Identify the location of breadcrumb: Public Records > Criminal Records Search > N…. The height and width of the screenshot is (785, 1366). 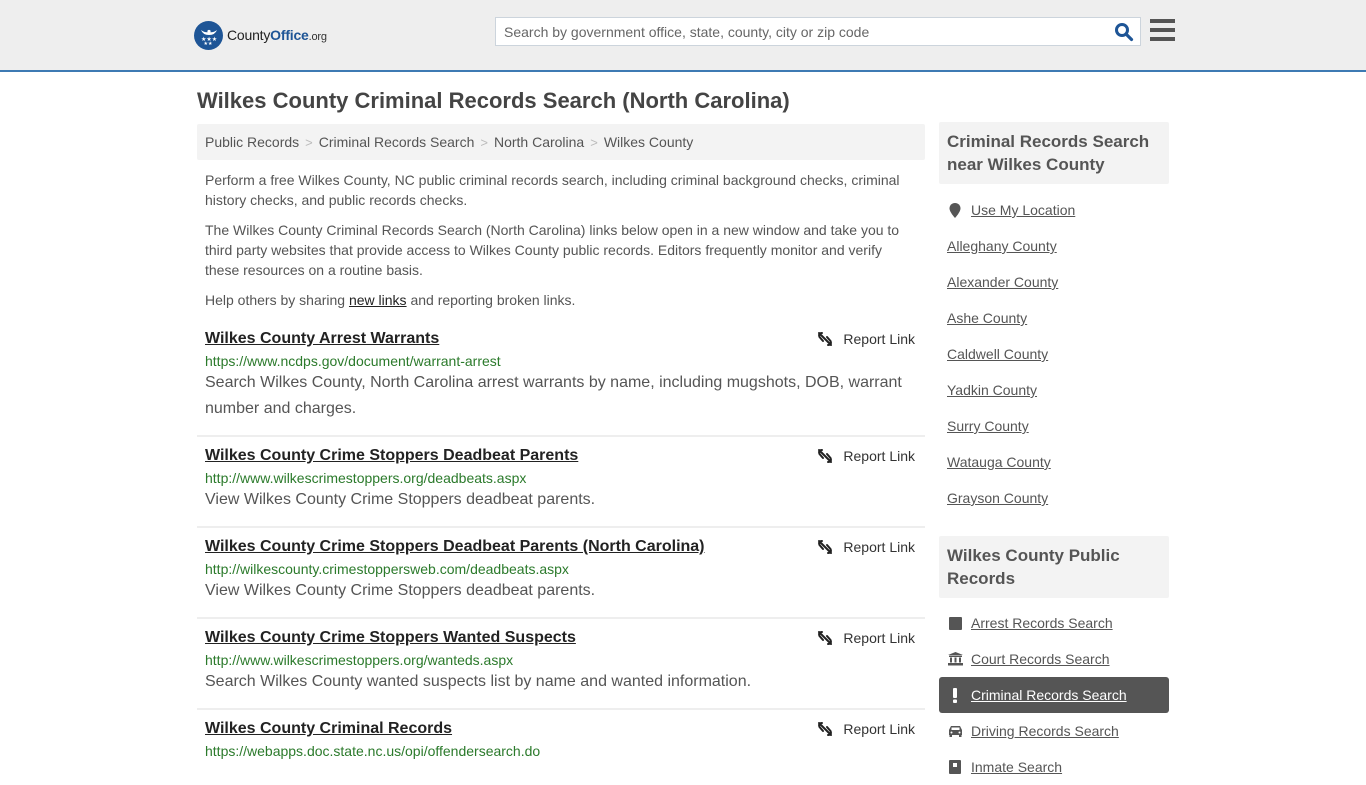
(561, 142).